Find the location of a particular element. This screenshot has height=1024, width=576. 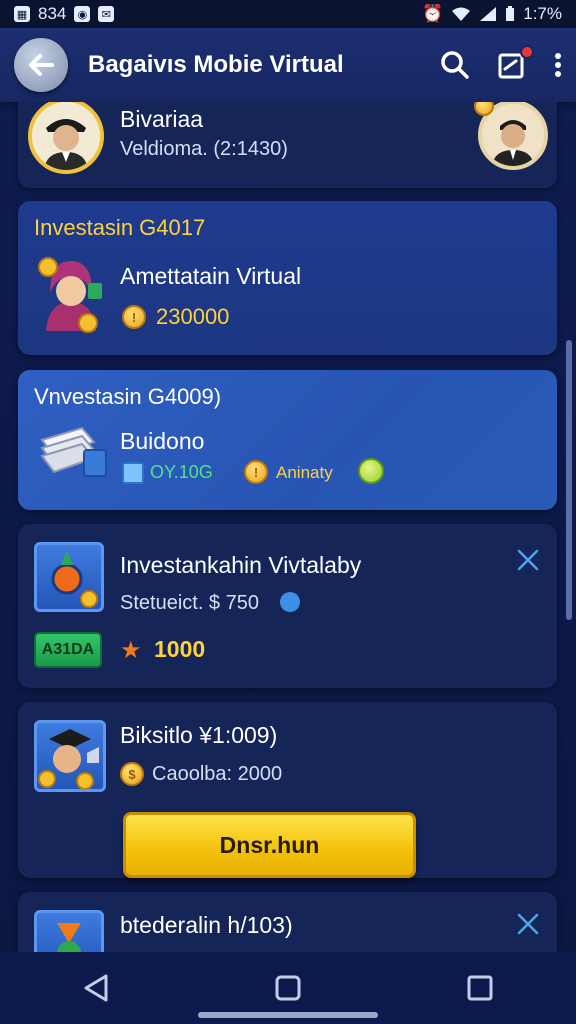

back-nav-icon is located at coordinates (96, 988).